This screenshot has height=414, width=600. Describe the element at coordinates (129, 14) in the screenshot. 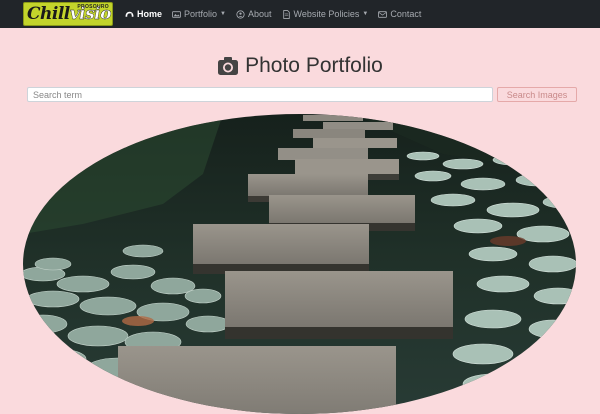

I see `tachometer-icon` at that location.